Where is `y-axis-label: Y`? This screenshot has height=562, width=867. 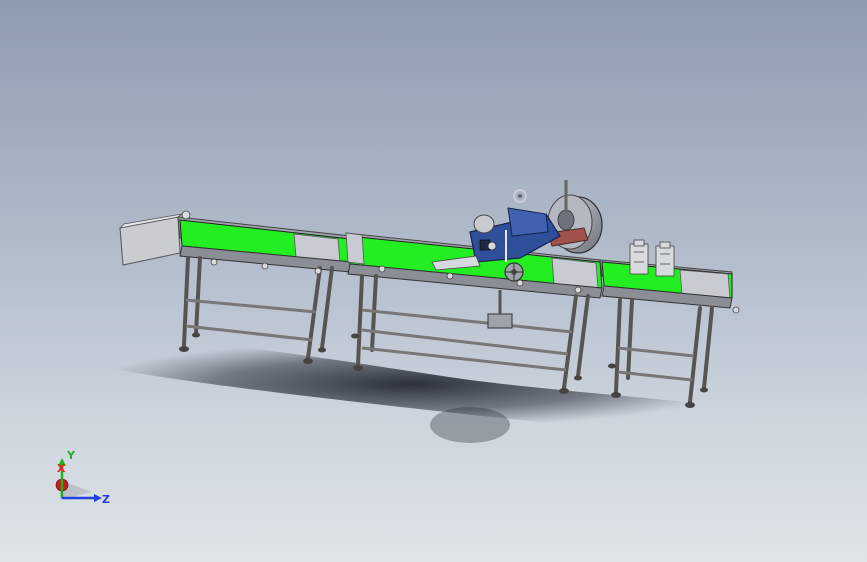
y-axis-label: Y is located at coordinates (71, 455).